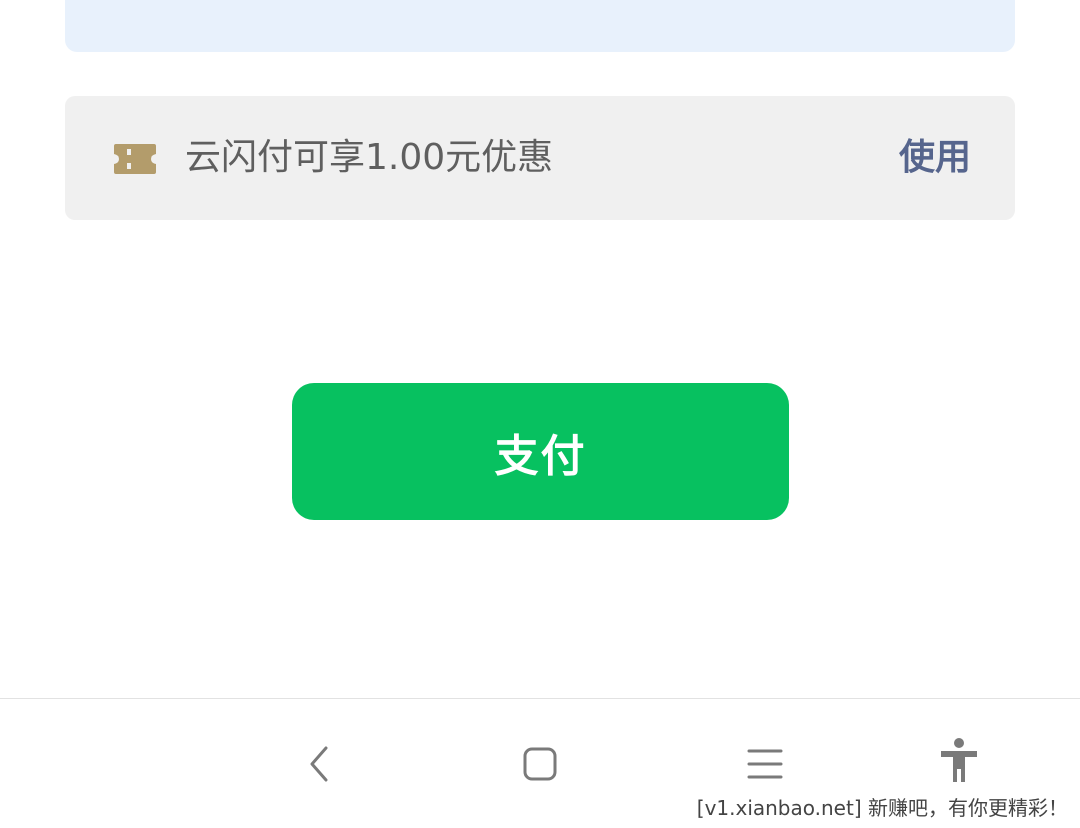 Image resolution: width=1080 pixels, height=828 pixels. I want to click on use-coupon-button: 使用, so click(935, 158).